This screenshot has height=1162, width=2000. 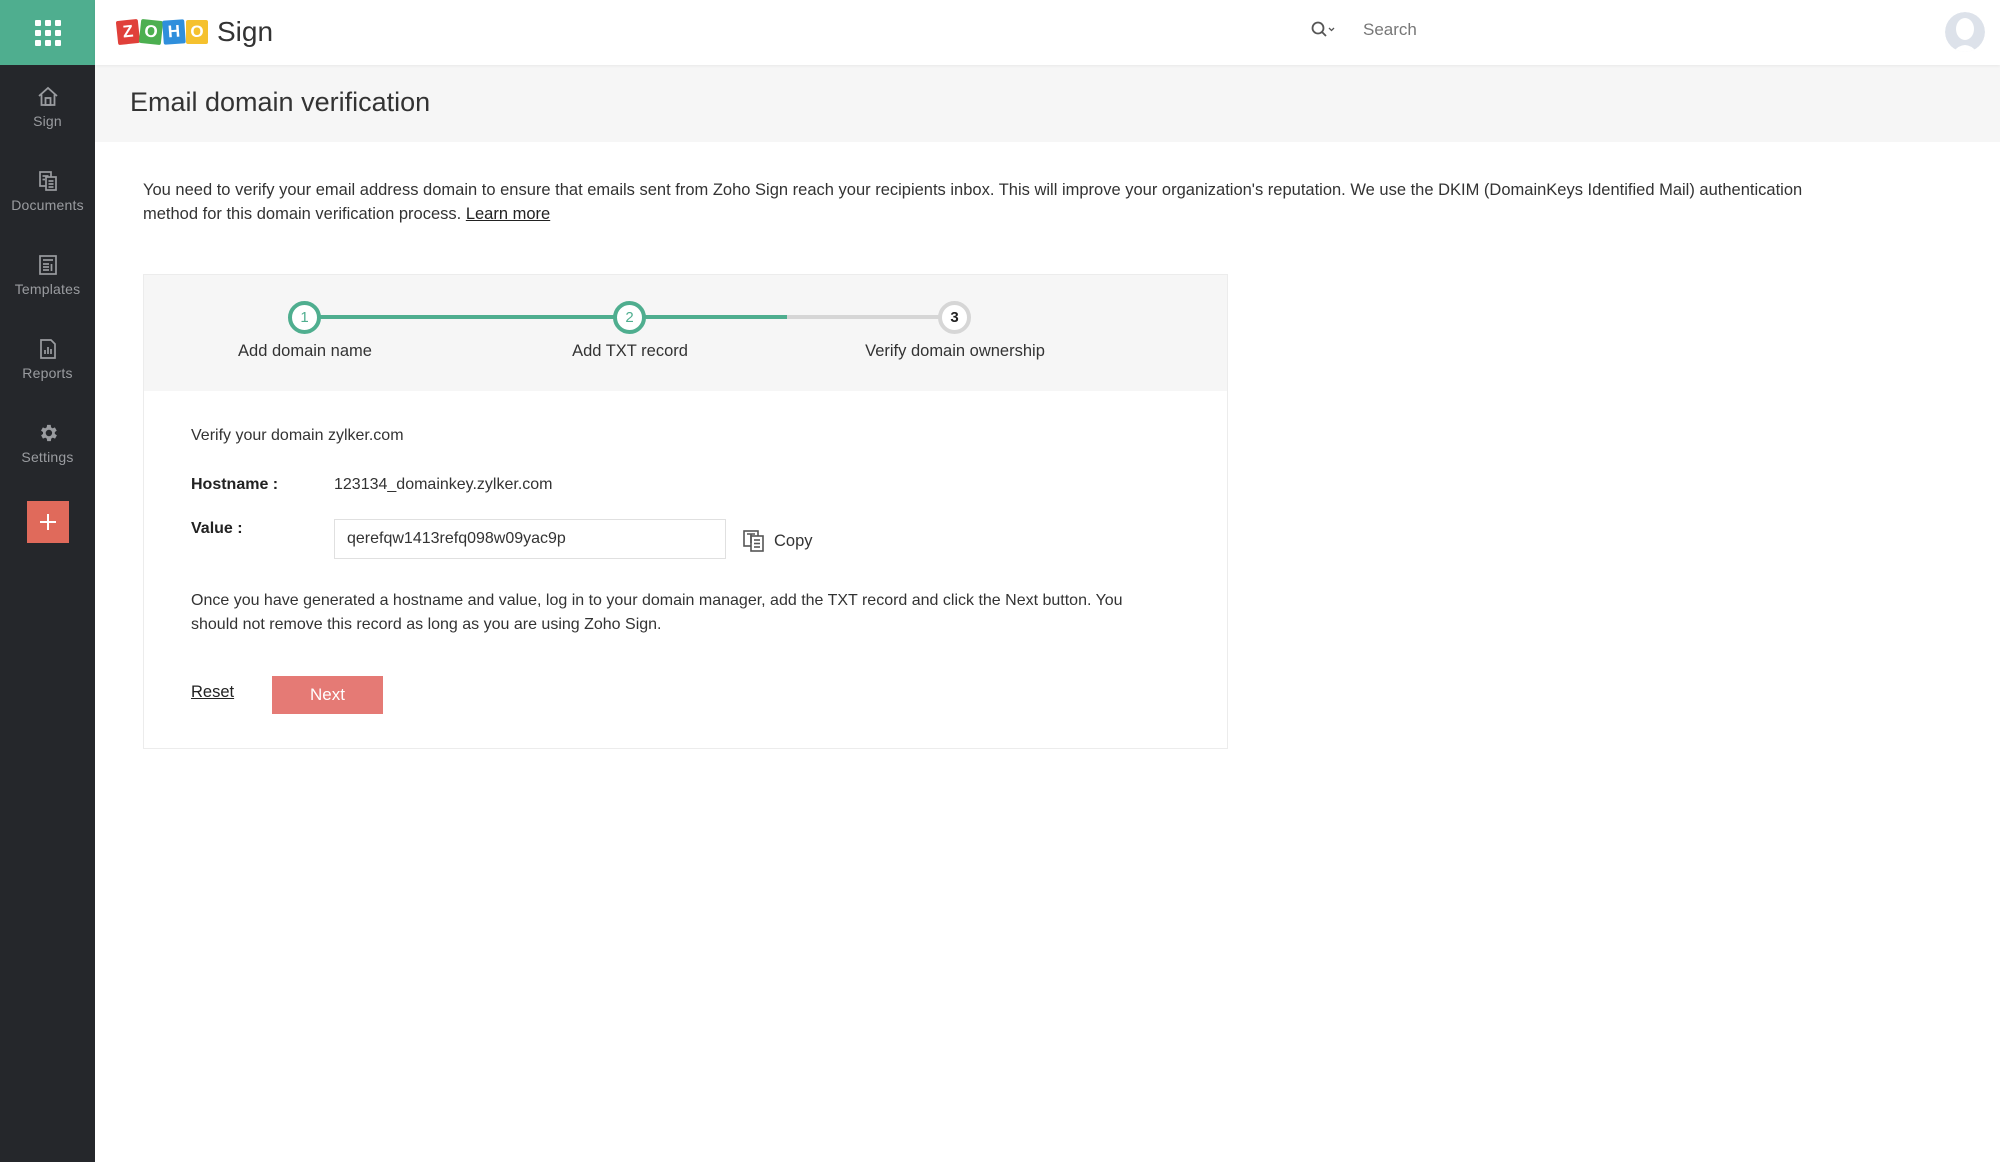 I want to click on learn-more-link: Learn more, so click(x=508, y=214).